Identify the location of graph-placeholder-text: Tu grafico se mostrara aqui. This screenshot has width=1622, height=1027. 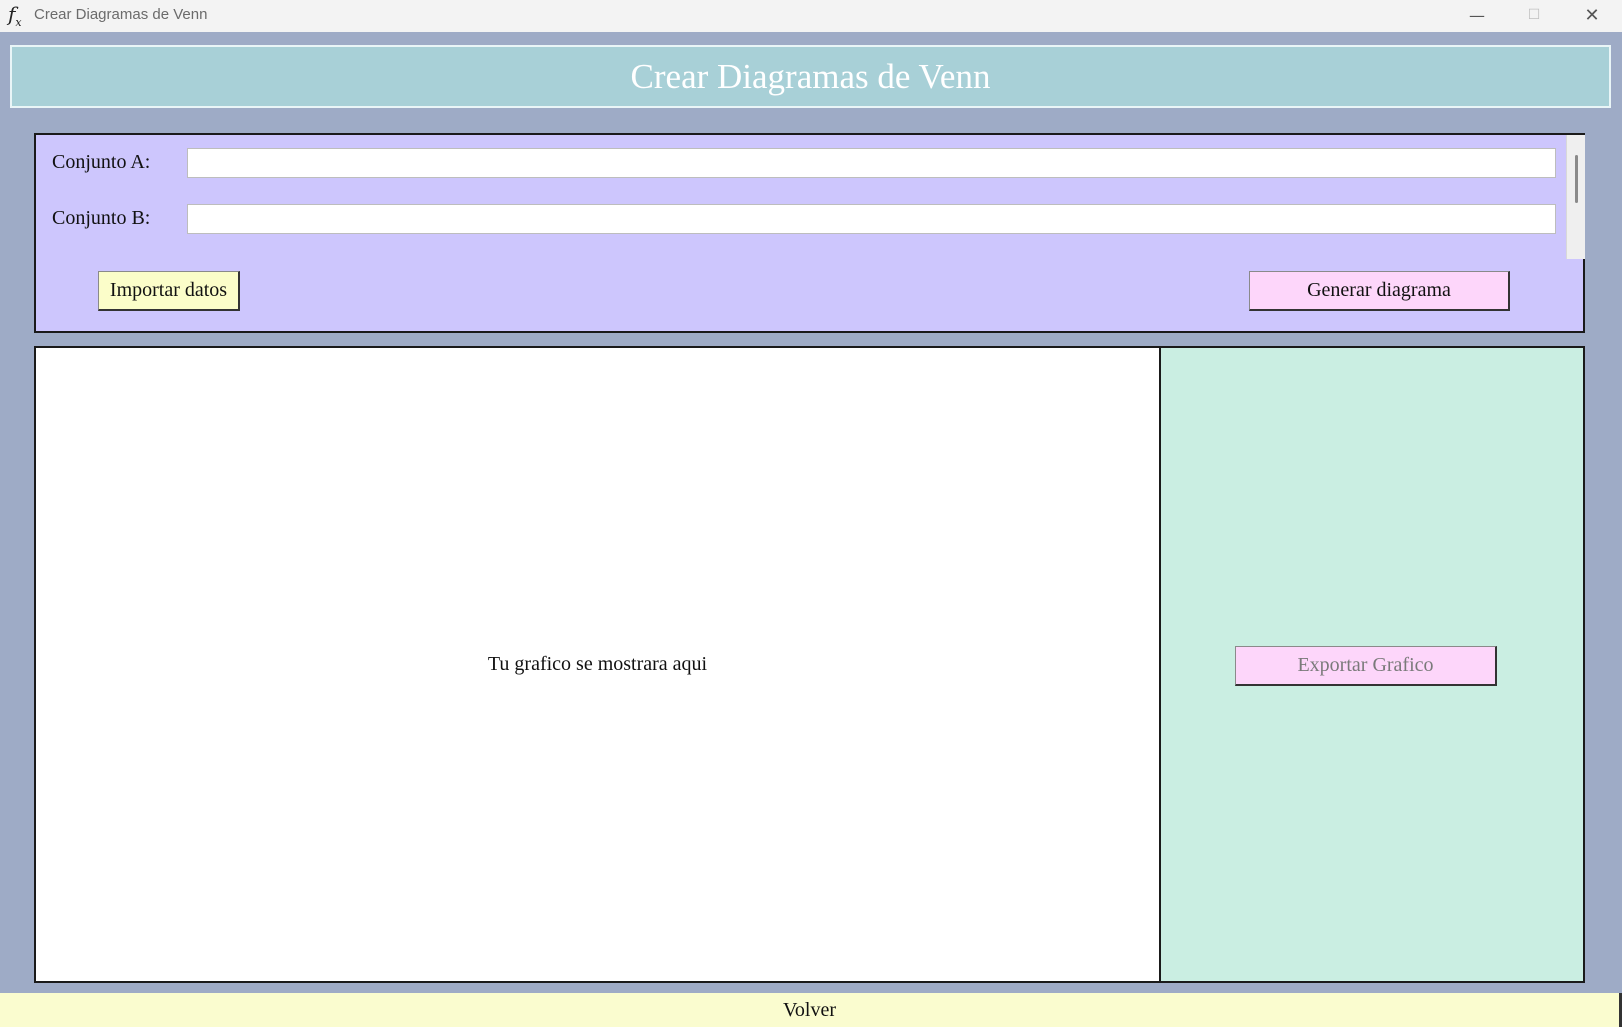
(597, 664).